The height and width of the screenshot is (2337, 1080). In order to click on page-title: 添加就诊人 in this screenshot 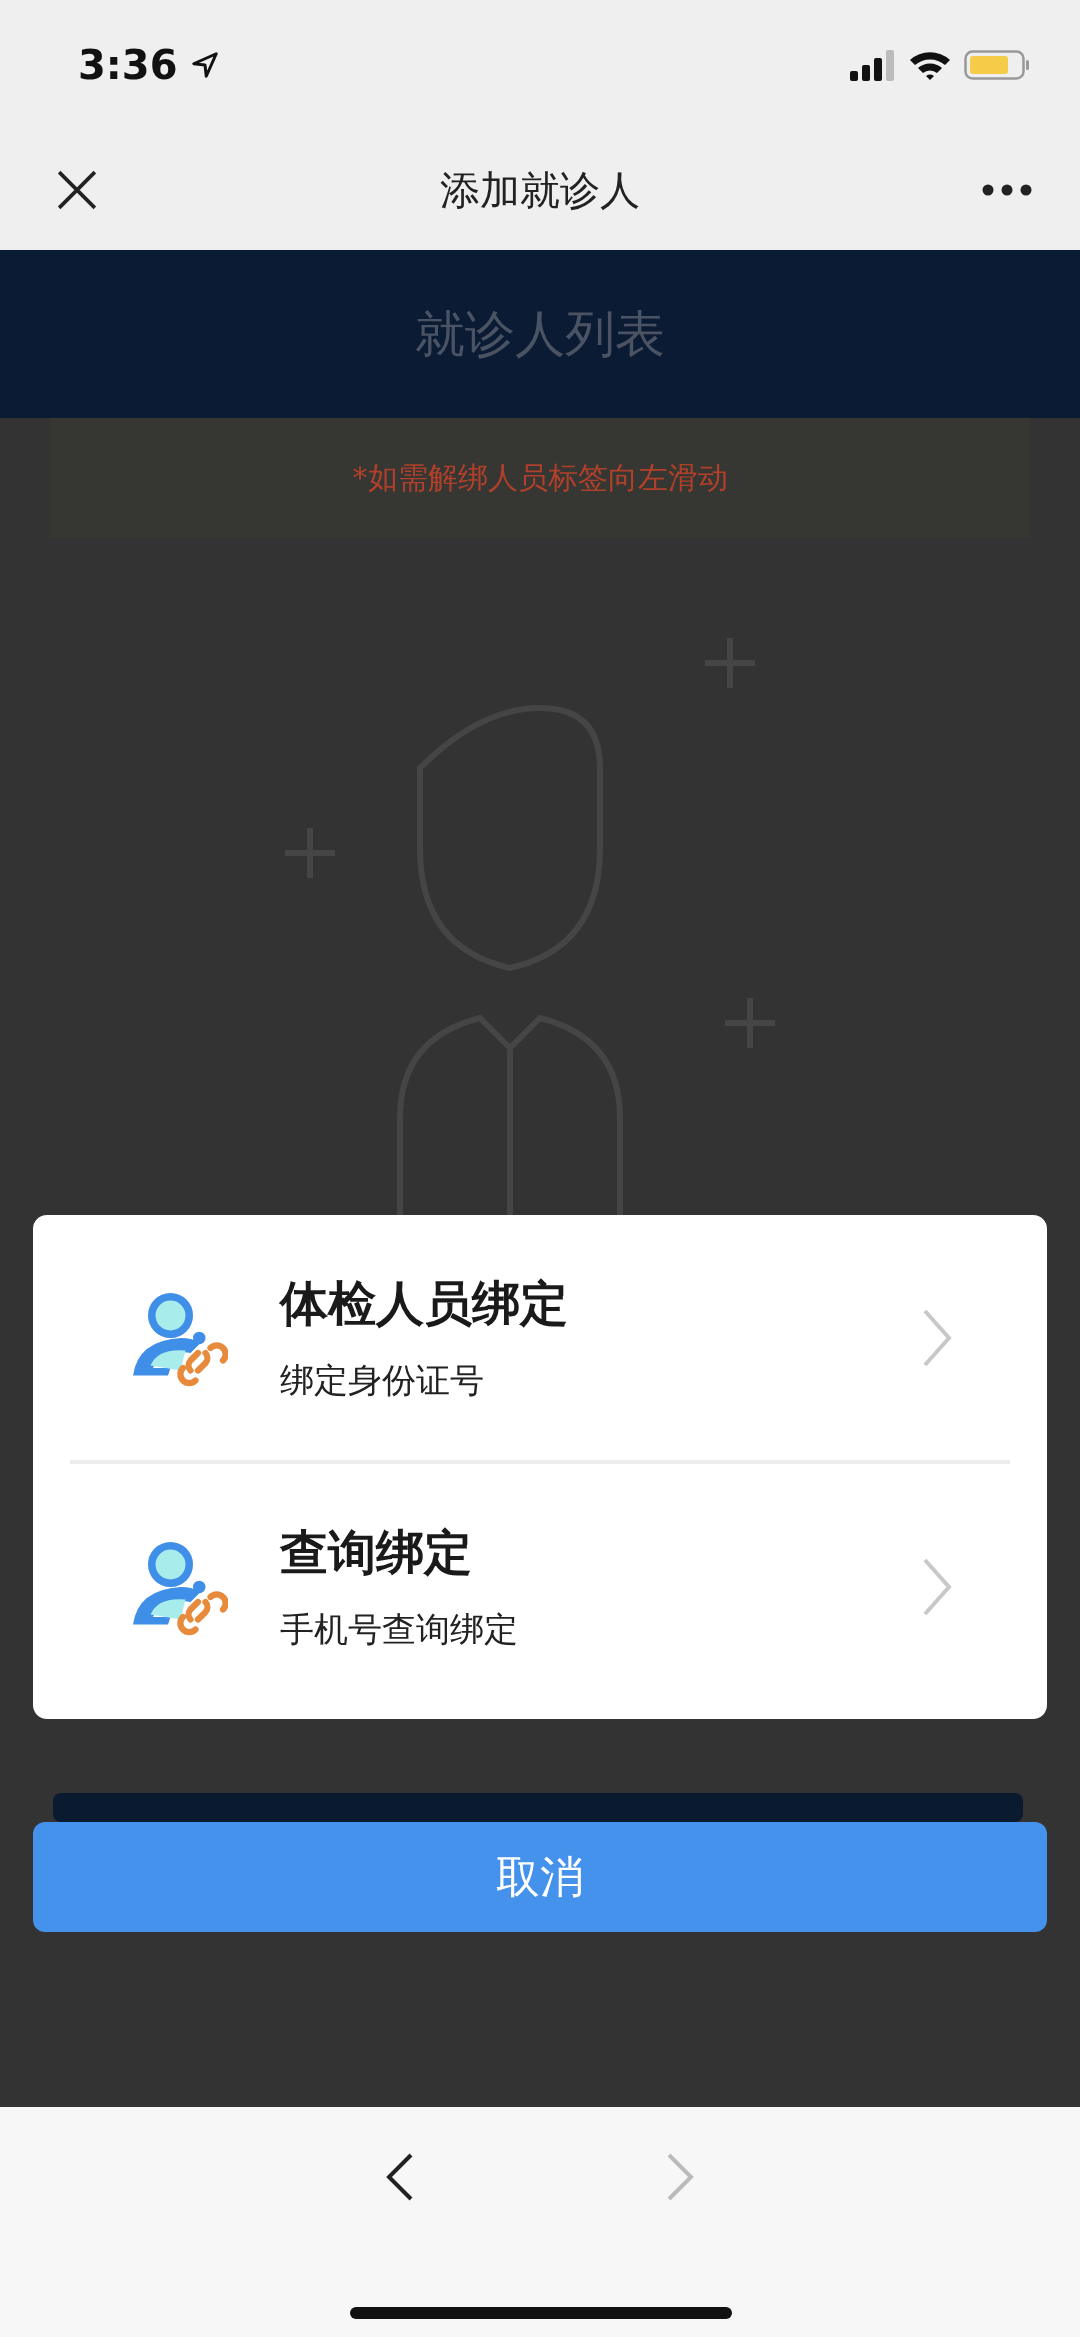, I will do `click(540, 190)`.